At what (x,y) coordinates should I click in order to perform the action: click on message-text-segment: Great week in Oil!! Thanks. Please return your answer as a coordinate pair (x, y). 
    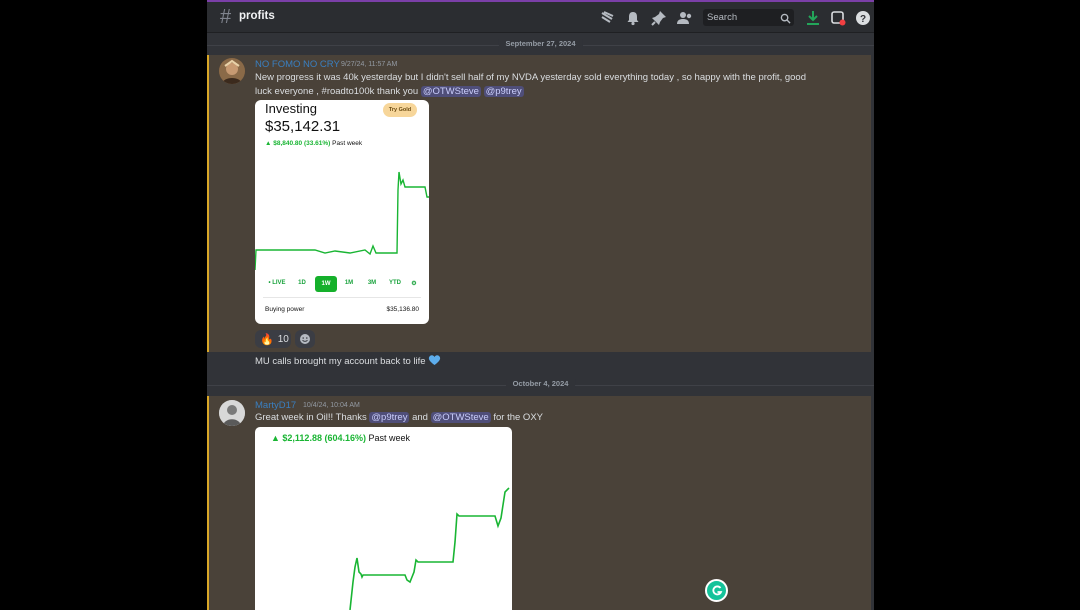
    Looking at the image, I should click on (311, 417).